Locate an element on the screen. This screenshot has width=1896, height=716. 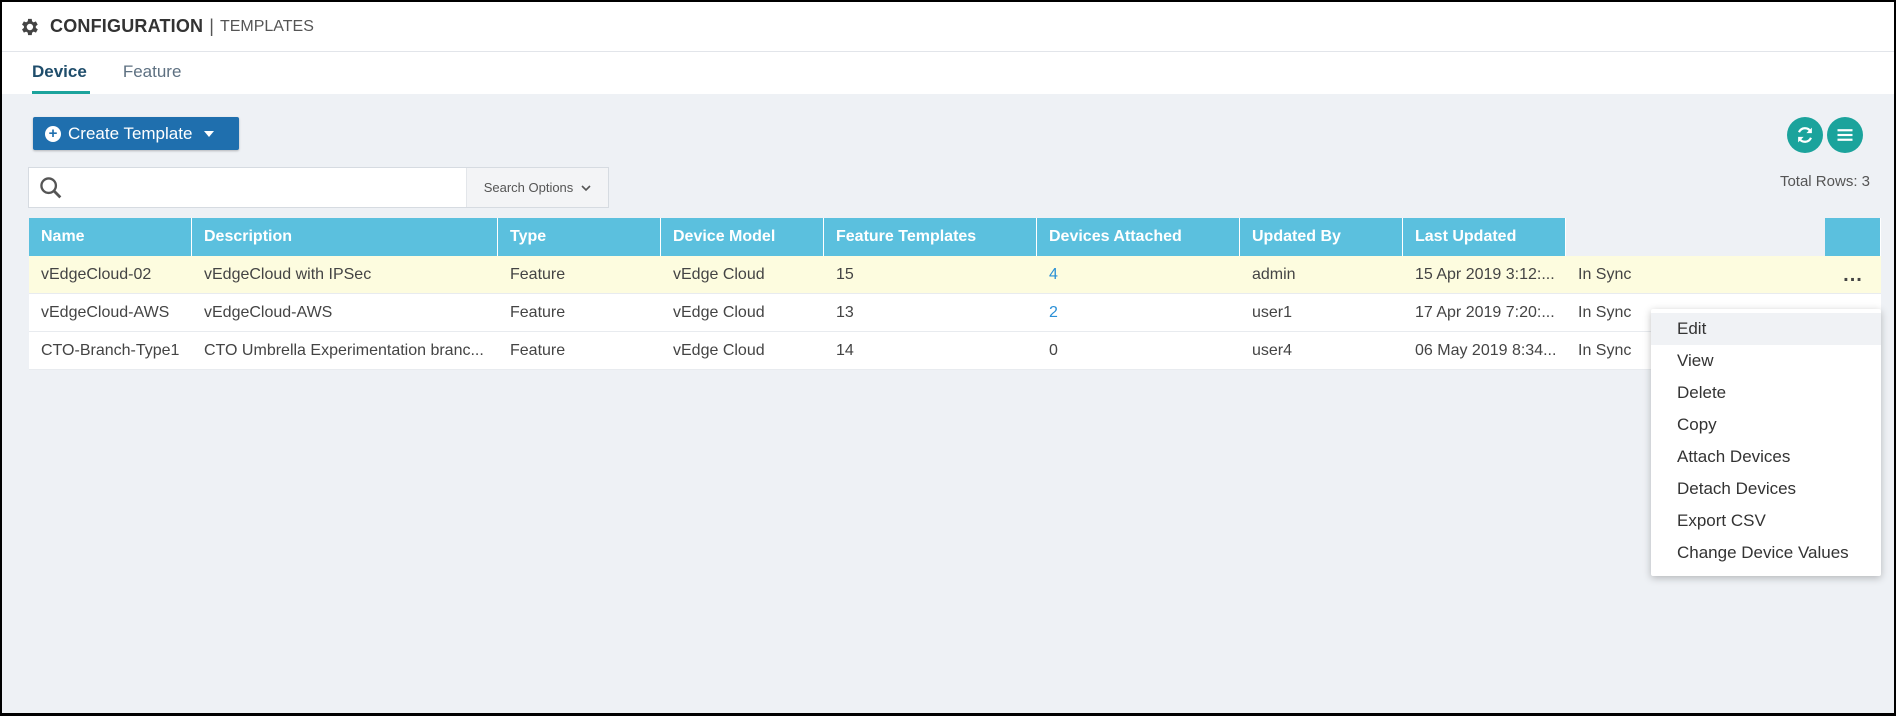
search-icon is located at coordinates (51, 187).